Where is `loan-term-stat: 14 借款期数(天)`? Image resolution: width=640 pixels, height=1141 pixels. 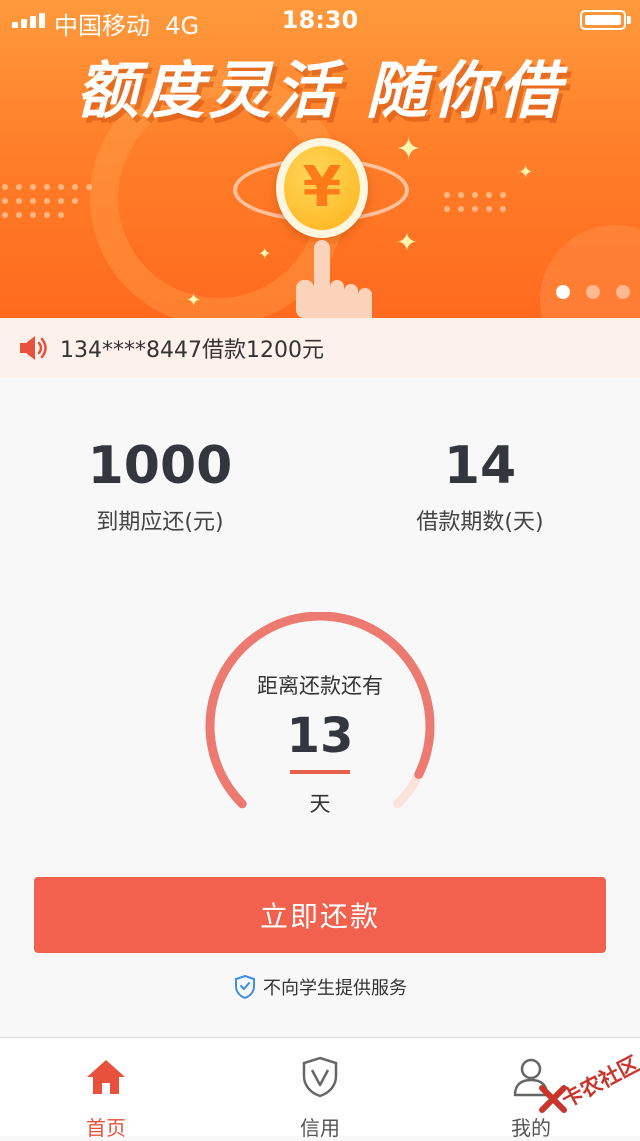
loan-term-stat: 14 借款期数(天) is located at coordinates (480, 486).